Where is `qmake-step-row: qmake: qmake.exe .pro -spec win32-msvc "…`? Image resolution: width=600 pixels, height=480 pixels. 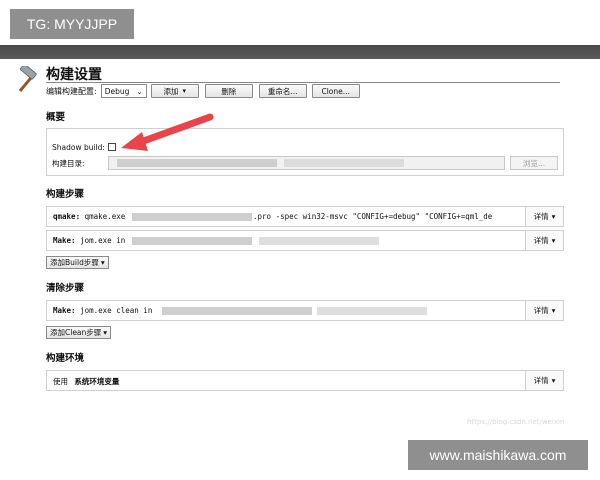 qmake-step-row: qmake: qmake.exe .pro -spec win32-msvc "… is located at coordinates (305, 216).